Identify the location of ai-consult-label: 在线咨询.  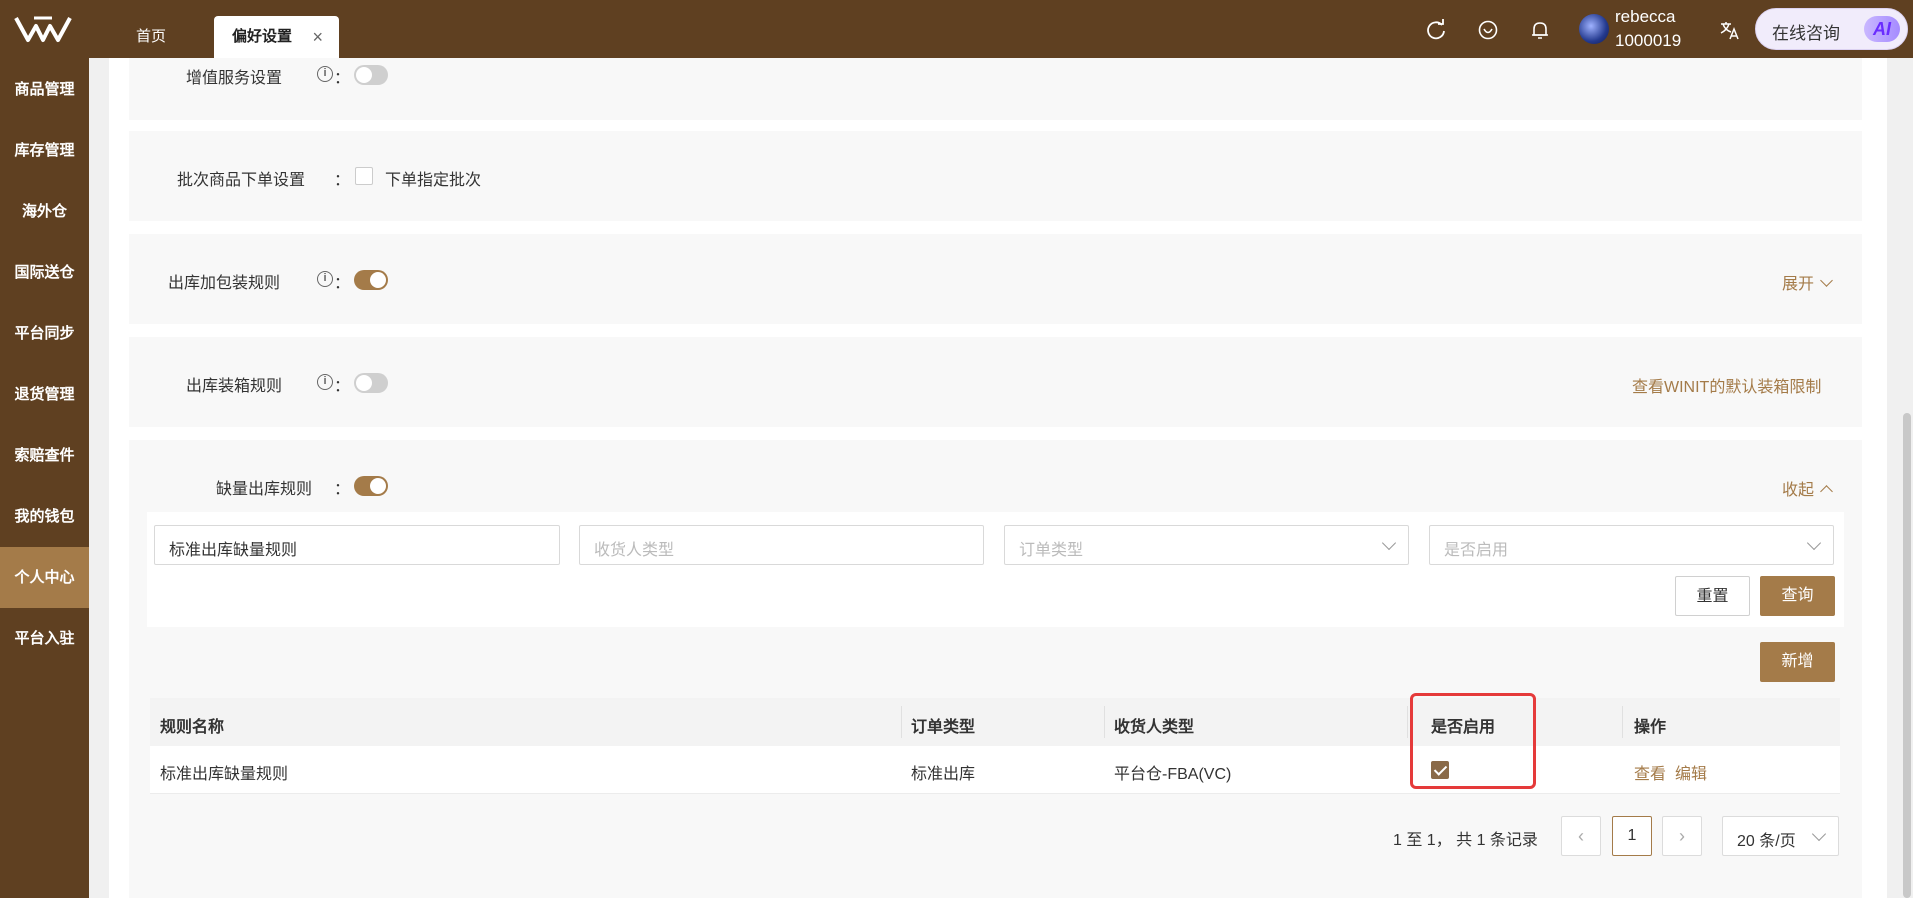
(1806, 33).